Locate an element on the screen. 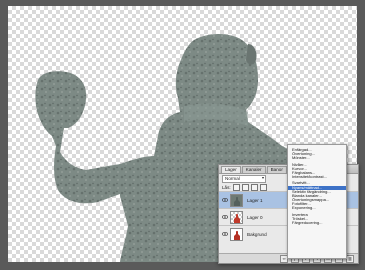 The image size is (365, 270). layer-name: Lager 1 is located at coordinates (255, 200).